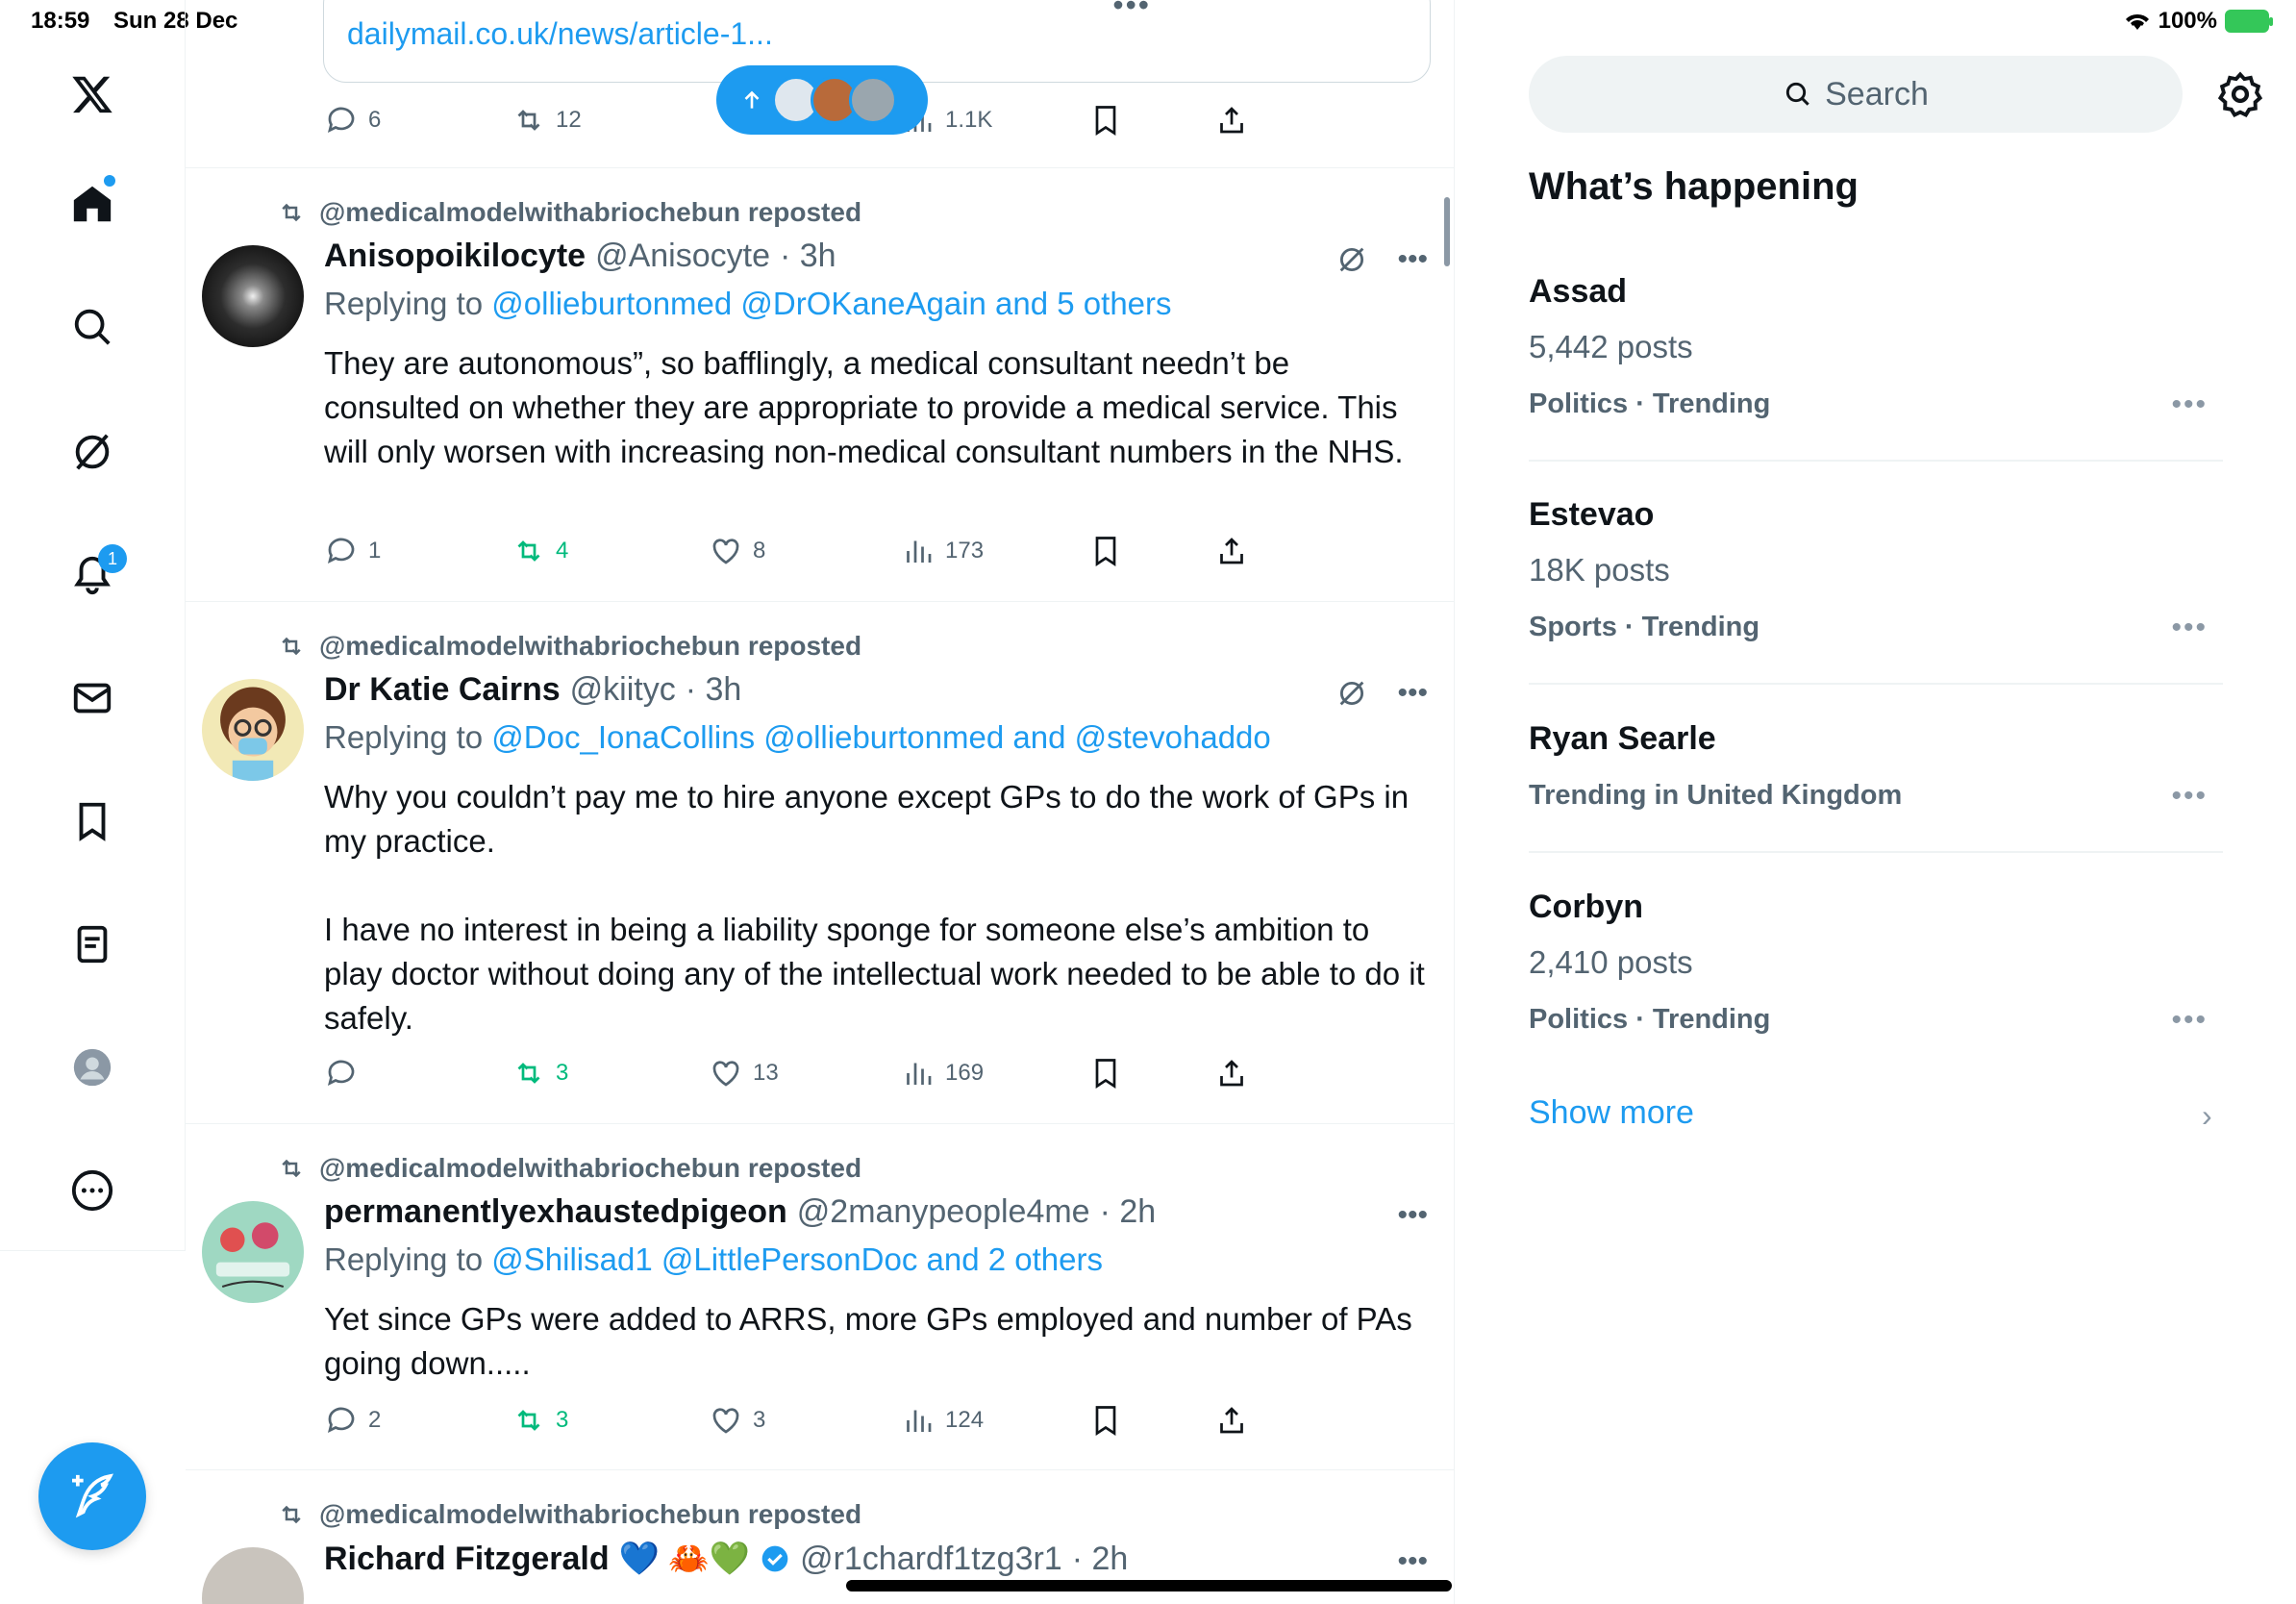 The width and height of the screenshot is (2296, 1604). Describe the element at coordinates (684, 1559) in the screenshot. I see `author-emojis: 💙 🦀💚` at that location.